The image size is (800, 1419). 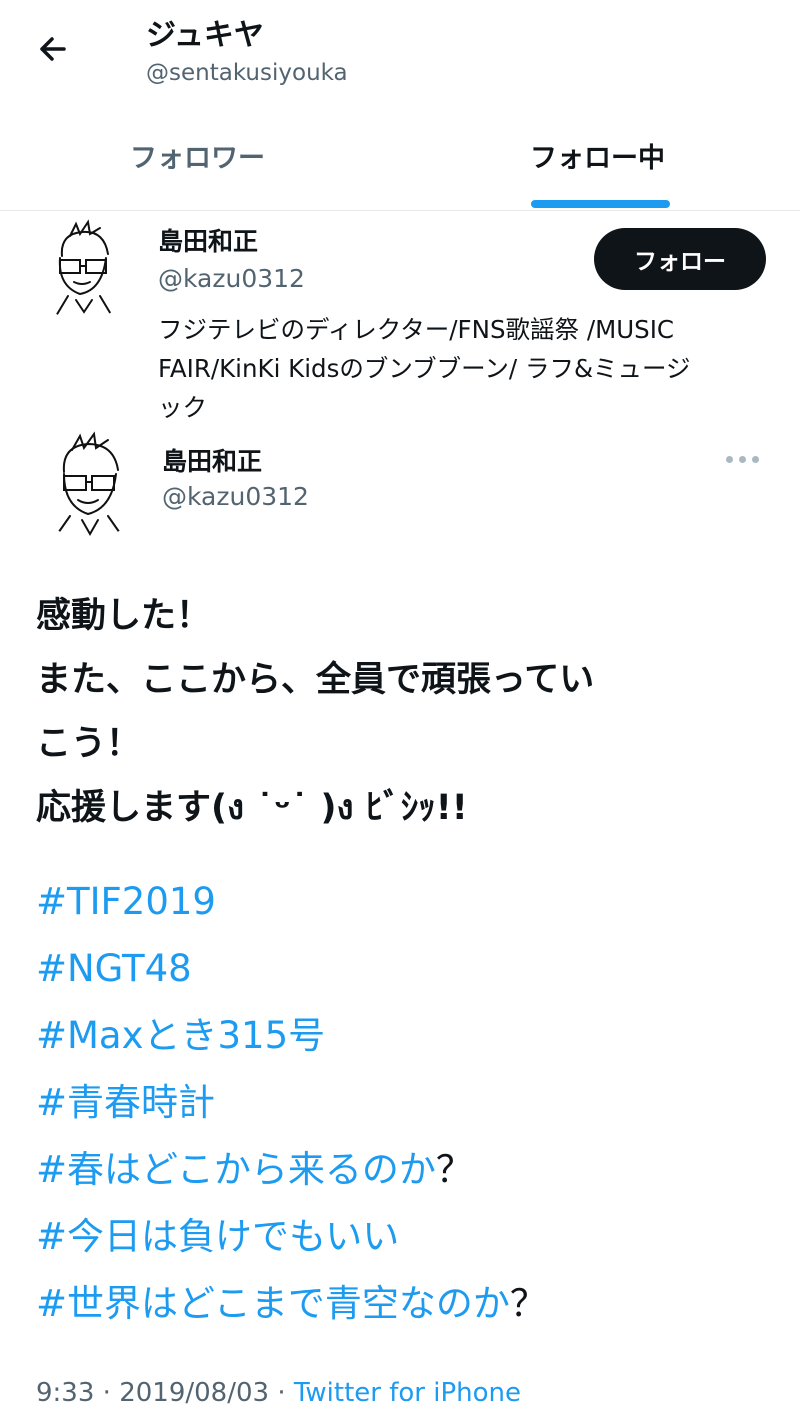 I want to click on avatar, so click(x=82, y=268).